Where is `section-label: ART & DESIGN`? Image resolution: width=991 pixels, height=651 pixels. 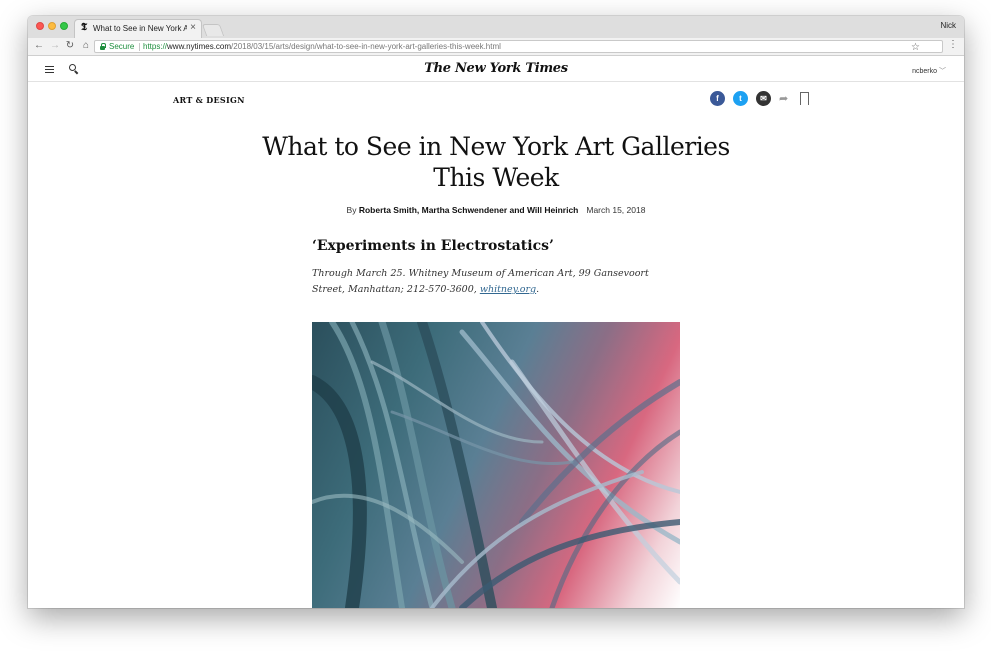
section-label: ART & DESIGN is located at coordinates (209, 100).